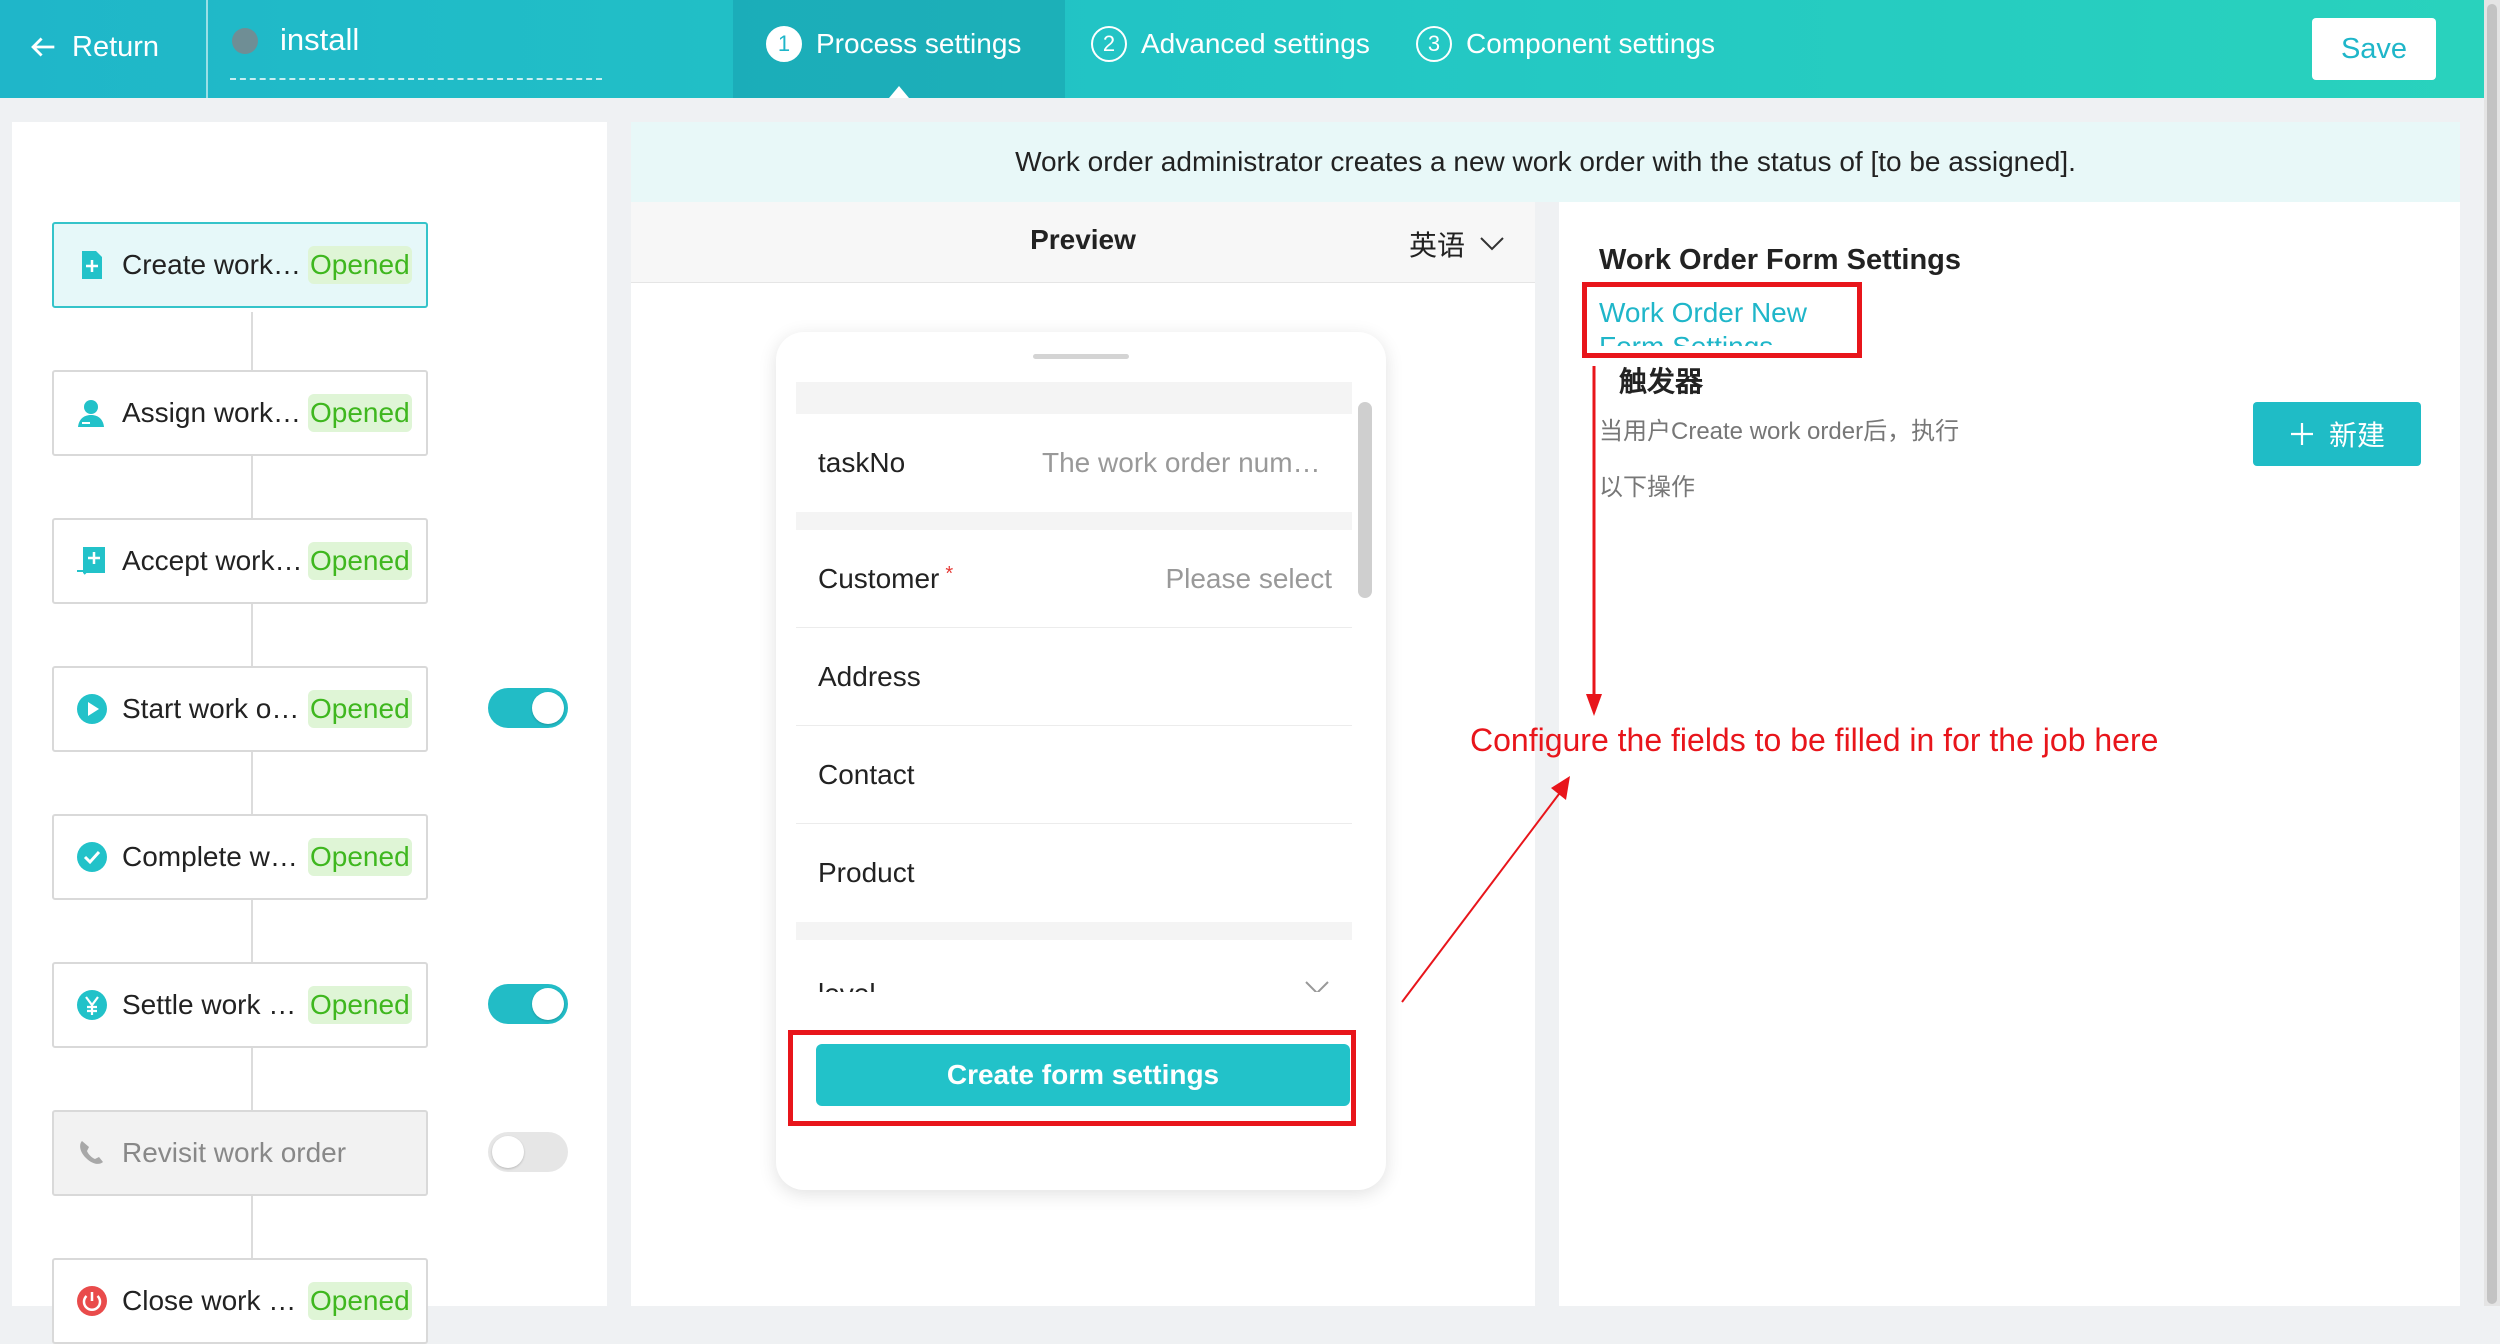  What do you see at coordinates (214, 264) in the screenshot?
I see `node-label: Create work order` at bounding box center [214, 264].